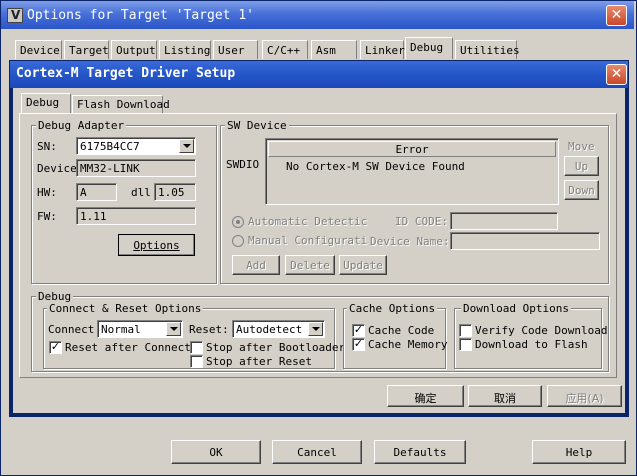  I want to click on sn-select: 6175B4CC7, so click(136, 146).